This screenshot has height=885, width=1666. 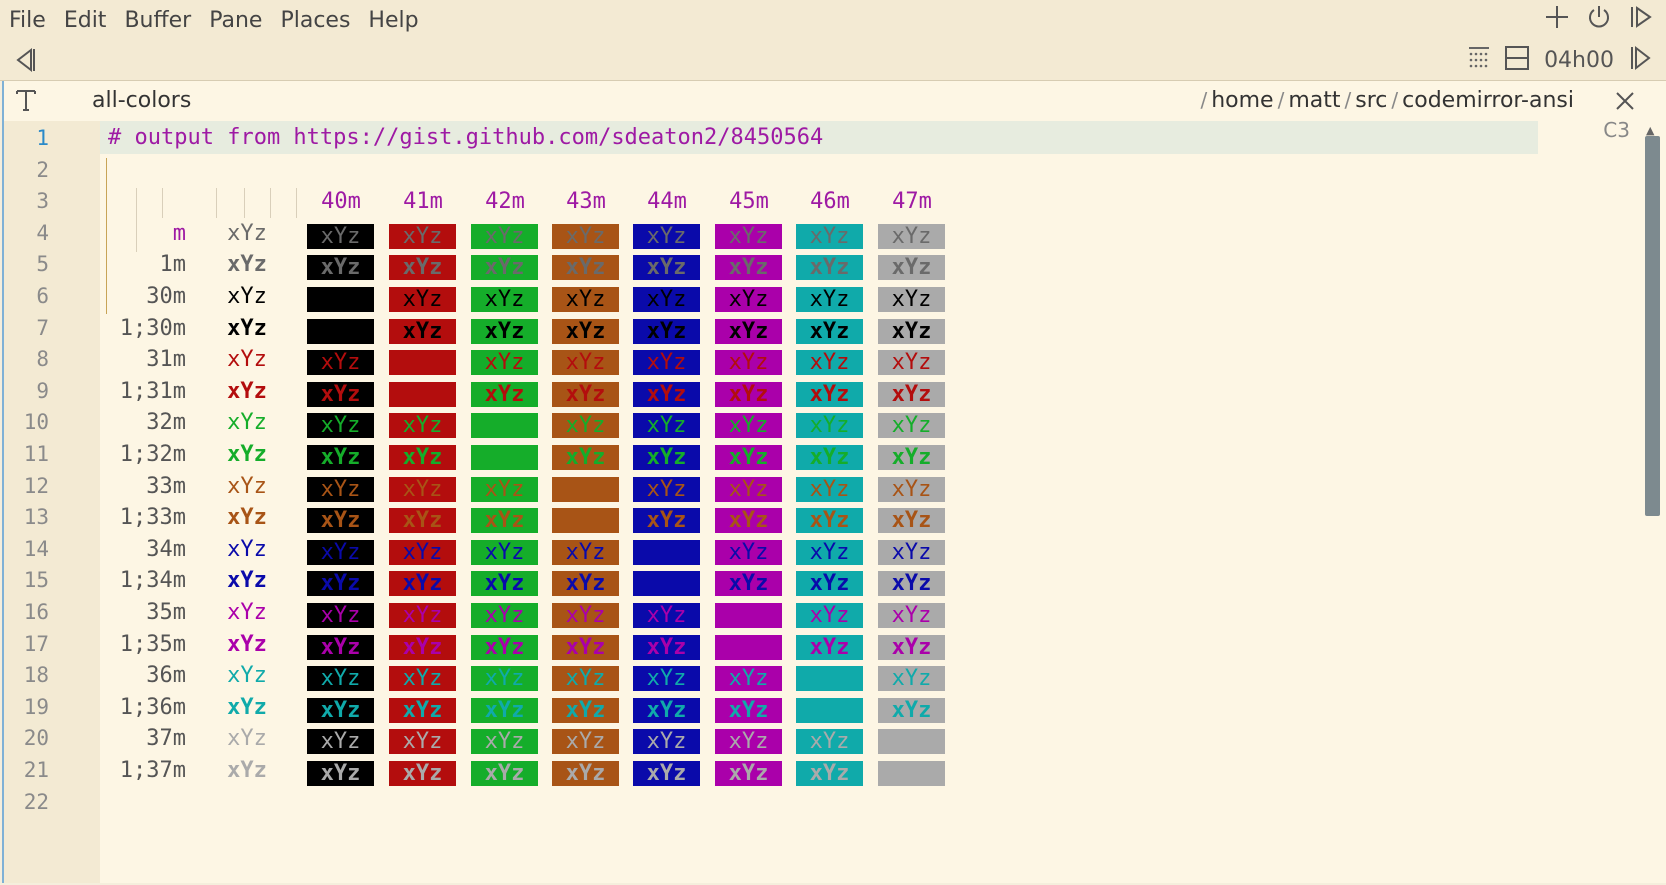 What do you see at coordinates (1371, 100) in the screenshot?
I see `breadcrumb-src: src` at bounding box center [1371, 100].